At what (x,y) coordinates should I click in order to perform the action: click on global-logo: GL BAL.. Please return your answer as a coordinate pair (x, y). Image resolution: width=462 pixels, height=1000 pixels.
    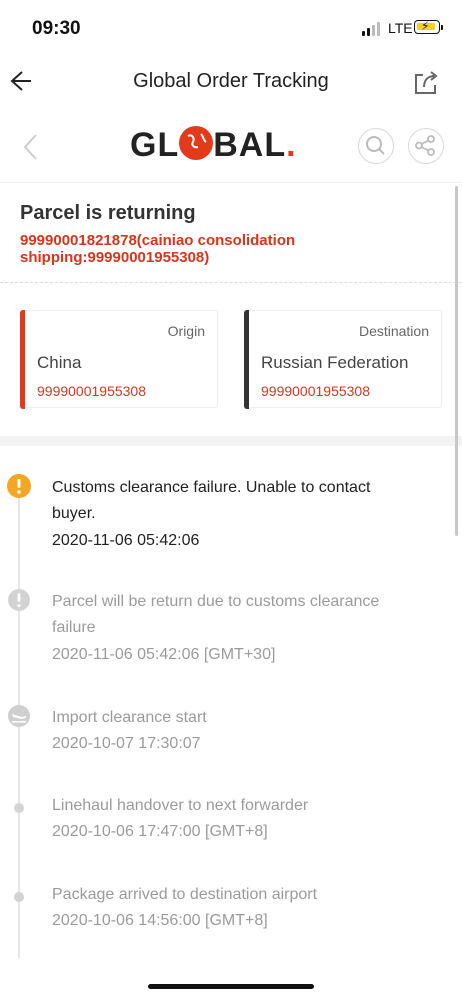
    Looking at the image, I should click on (213, 145).